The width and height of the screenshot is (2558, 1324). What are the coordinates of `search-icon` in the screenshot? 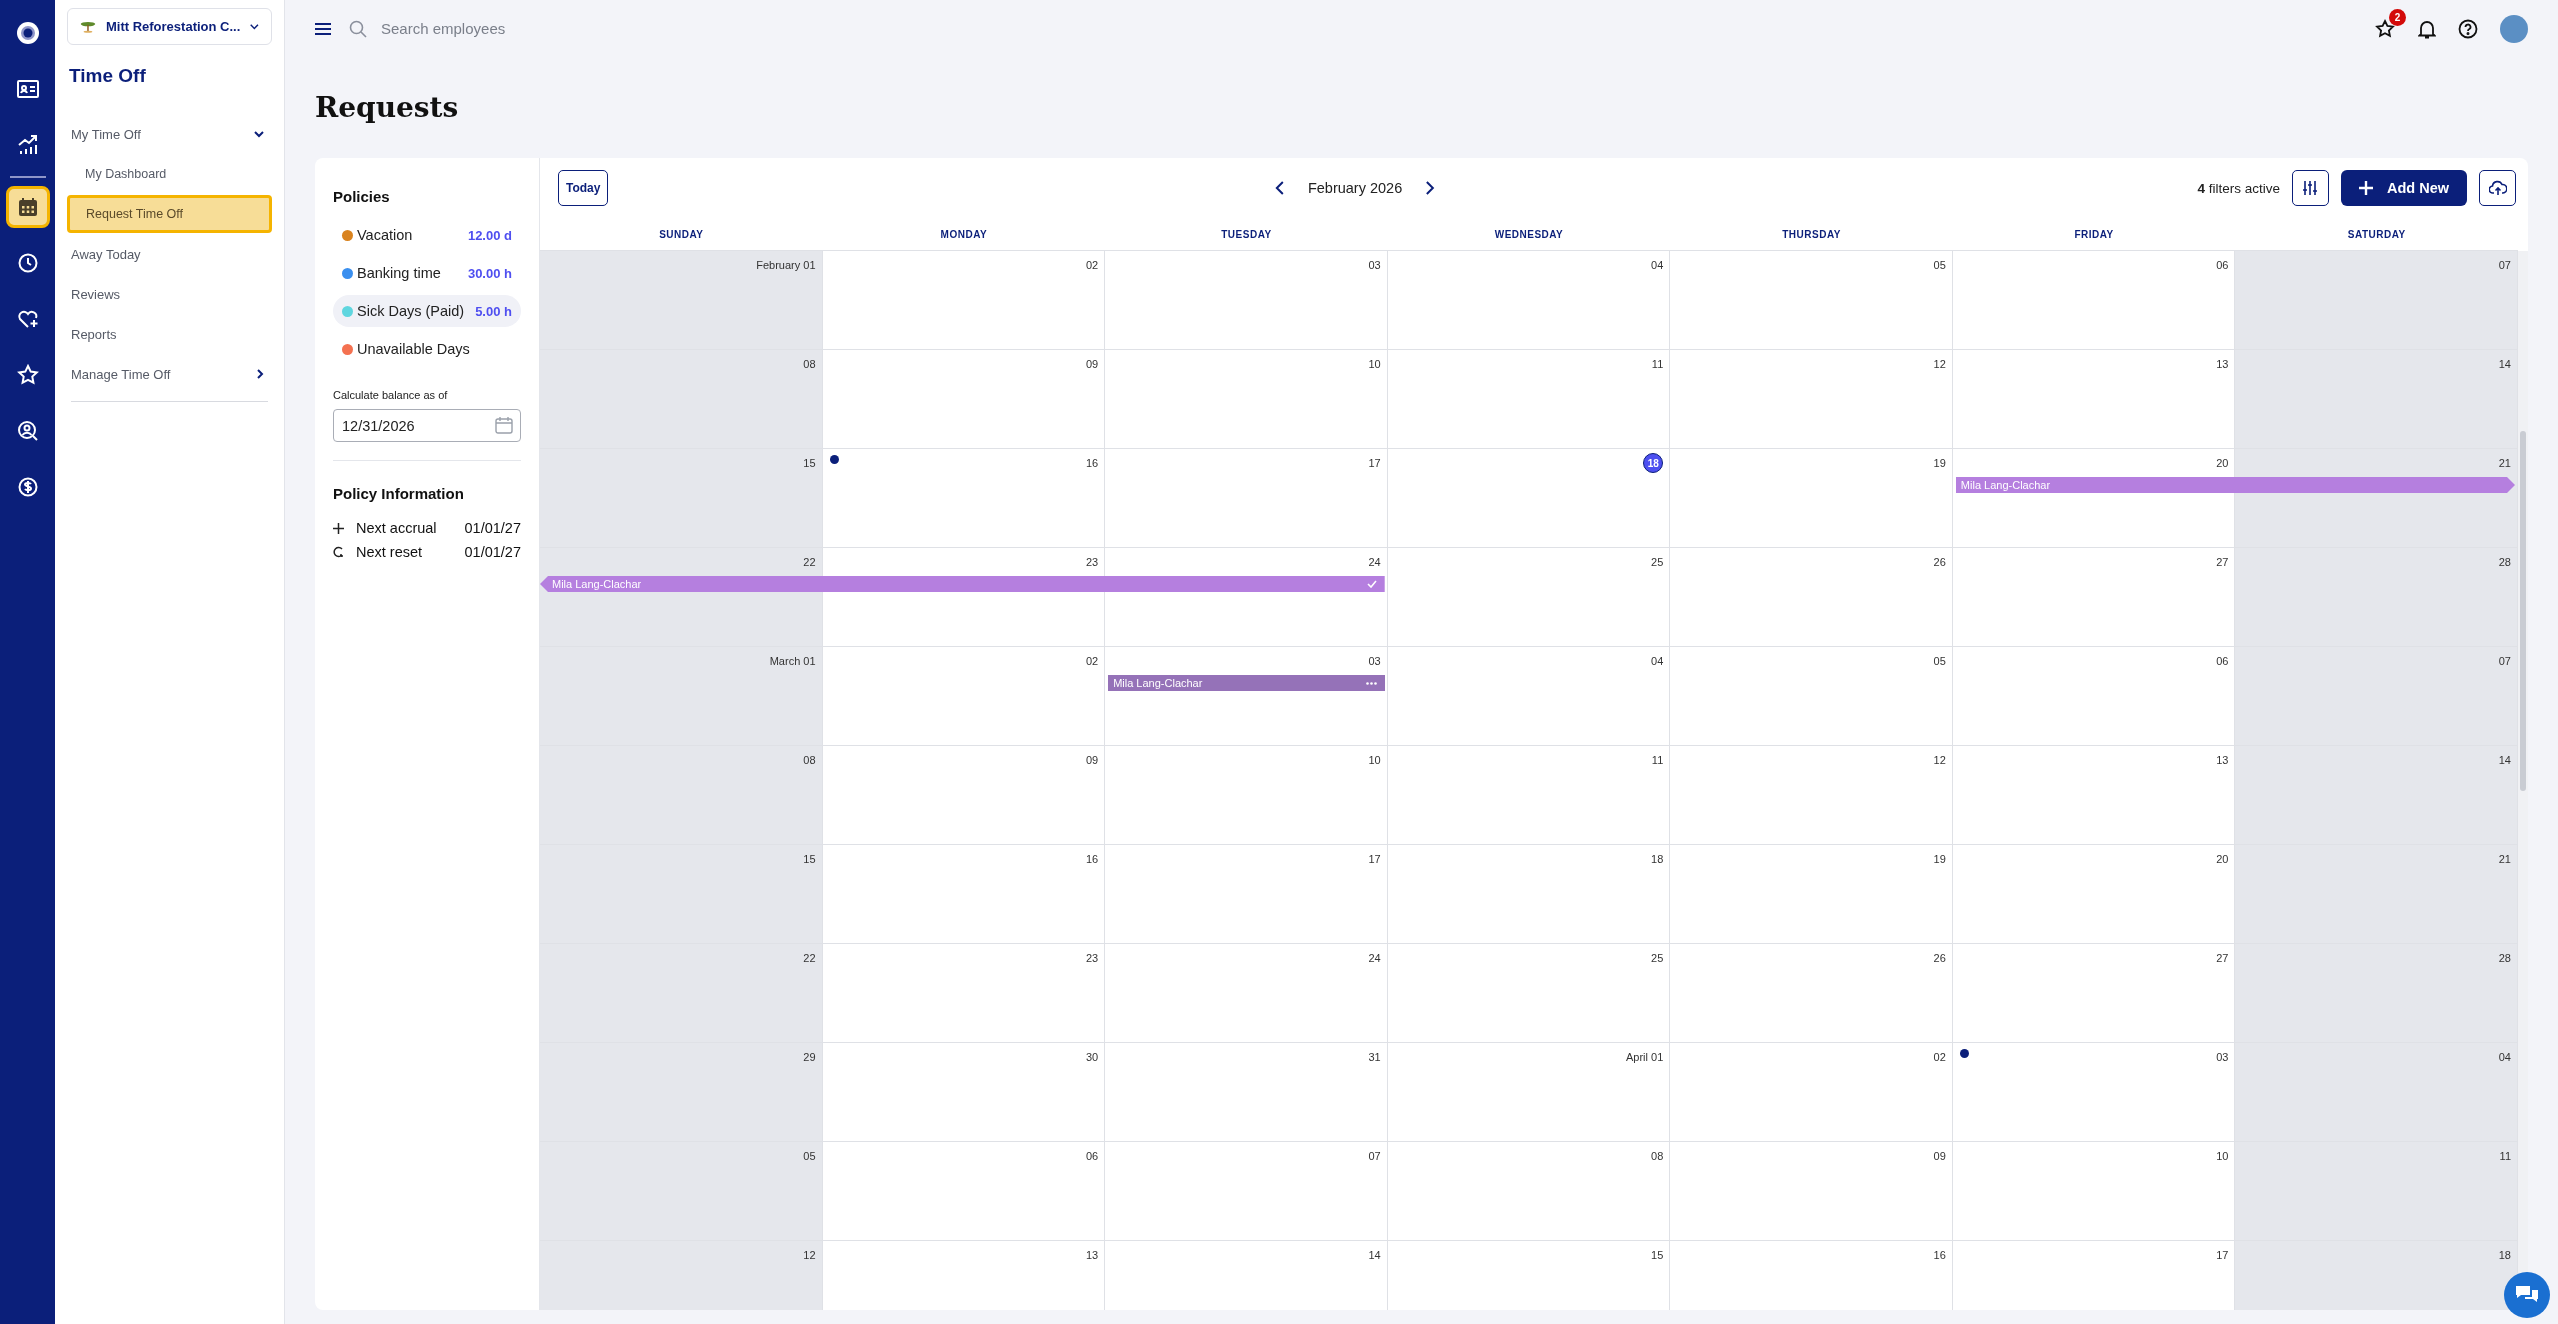 It's located at (358, 28).